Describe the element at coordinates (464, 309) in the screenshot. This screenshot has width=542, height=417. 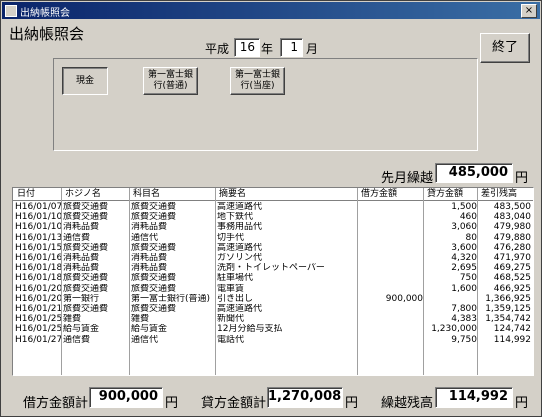
I see `cell-credit: 7,800` at that location.